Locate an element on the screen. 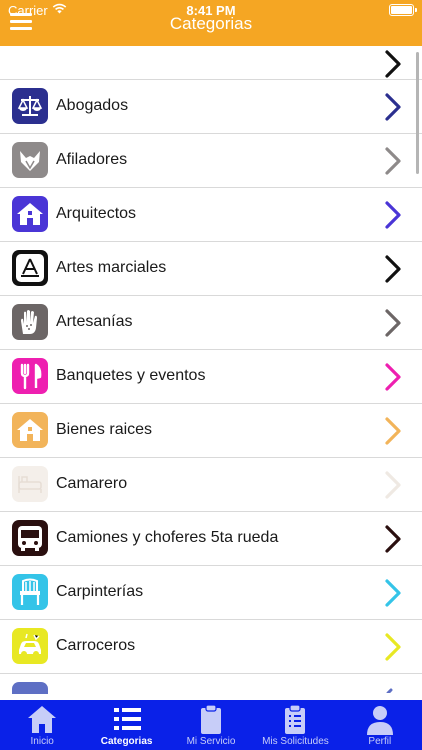  category-label: Carroceros is located at coordinates (96, 645).